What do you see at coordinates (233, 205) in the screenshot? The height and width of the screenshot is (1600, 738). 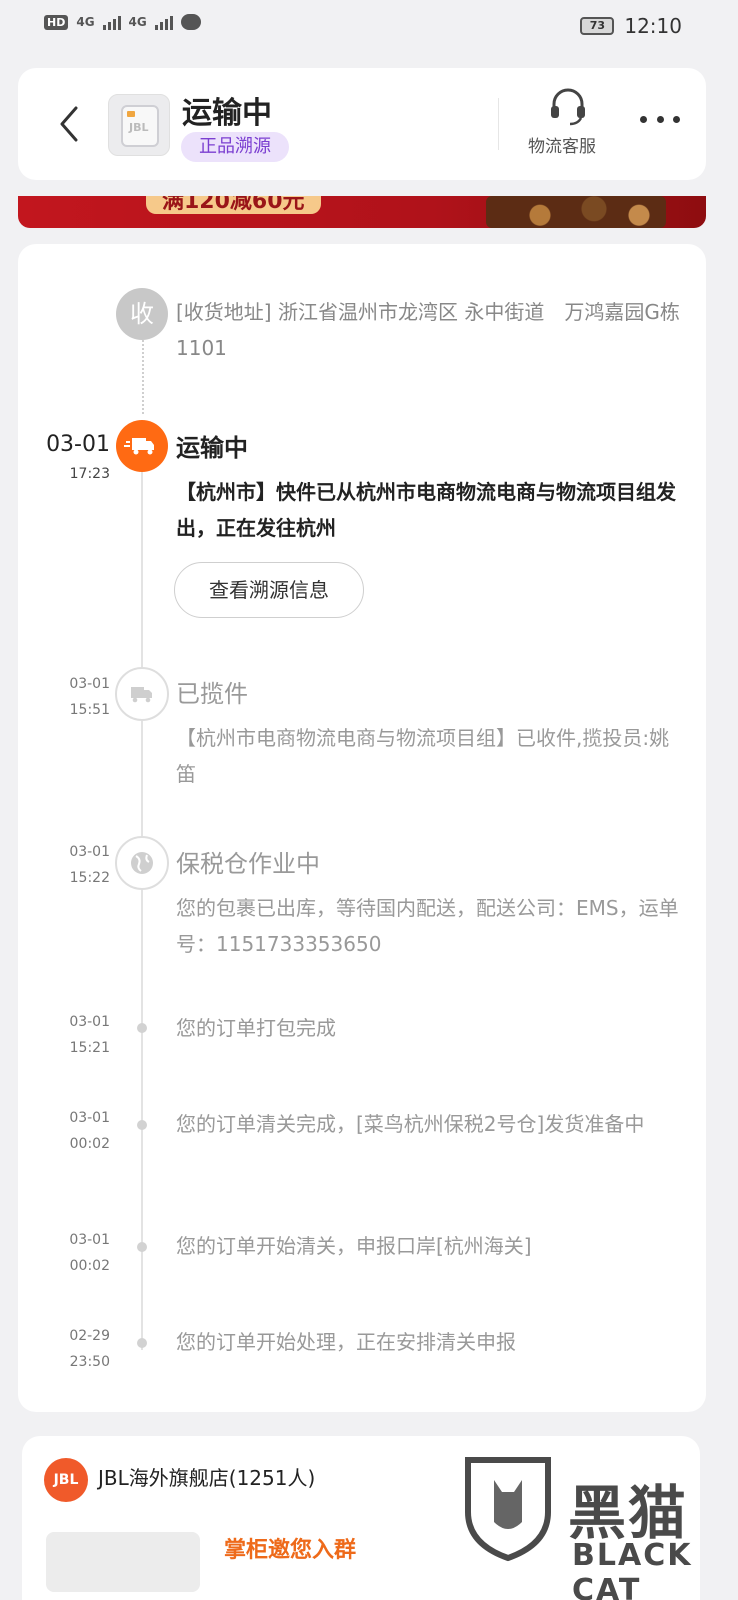 I see `banner-text: 满120减60元` at bounding box center [233, 205].